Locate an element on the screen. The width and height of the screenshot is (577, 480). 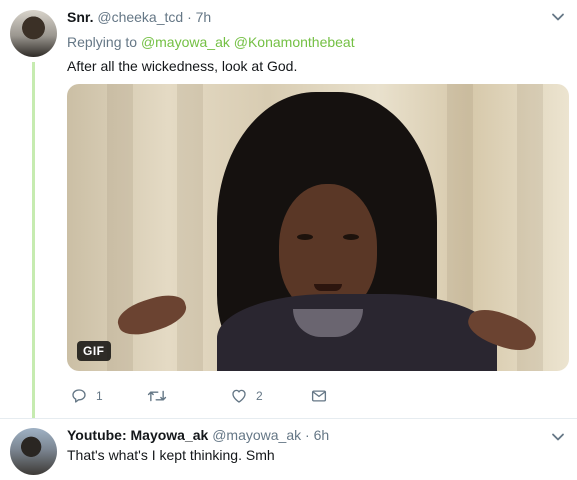
tweet-actions: 1 2 is located at coordinates (217, 397).